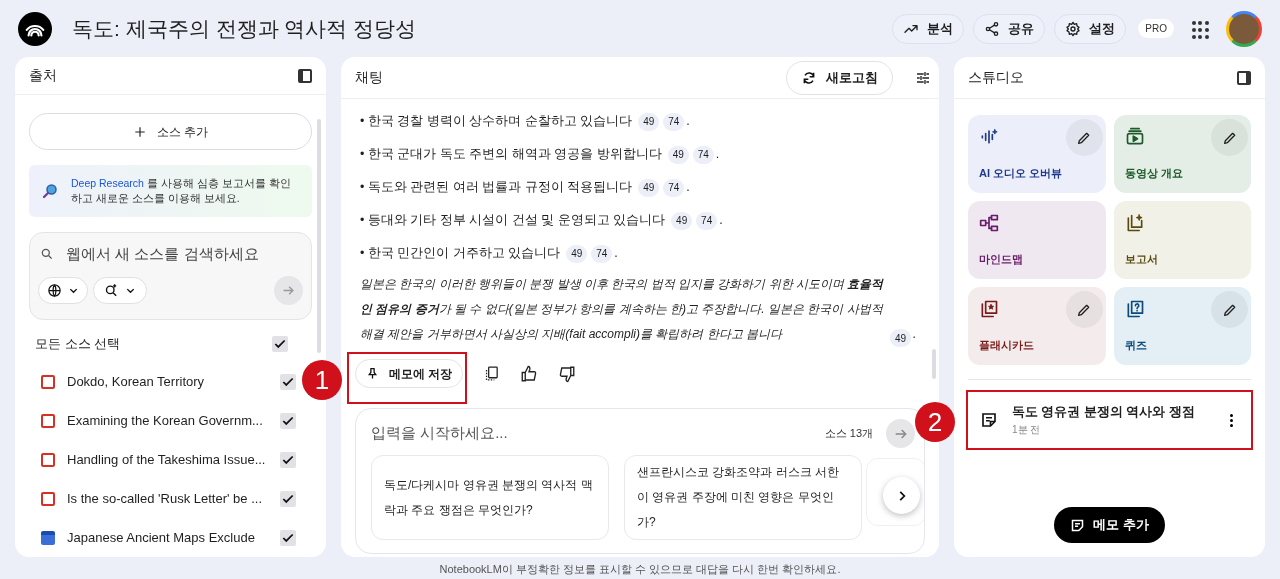 The image size is (1280, 579). What do you see at coordinates (496, 188) in the screenshot?
I see `bullet-text: • 독도와 관련된 여러 법률과 규정이 적용됩니다` at bounding box center [496, 188].